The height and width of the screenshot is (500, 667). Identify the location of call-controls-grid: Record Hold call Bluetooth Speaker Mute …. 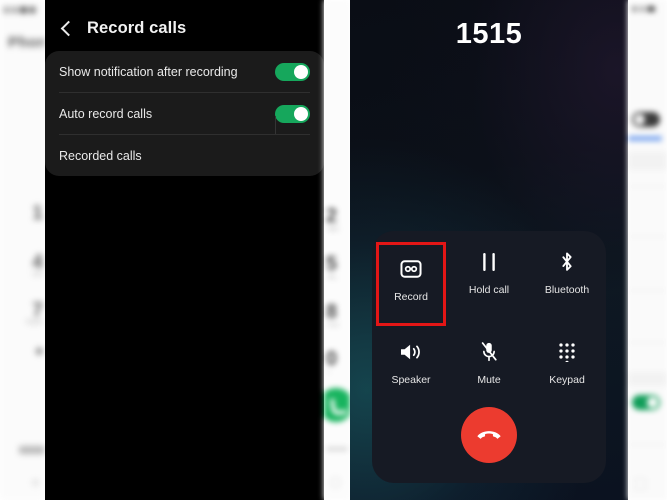
(489, 322).